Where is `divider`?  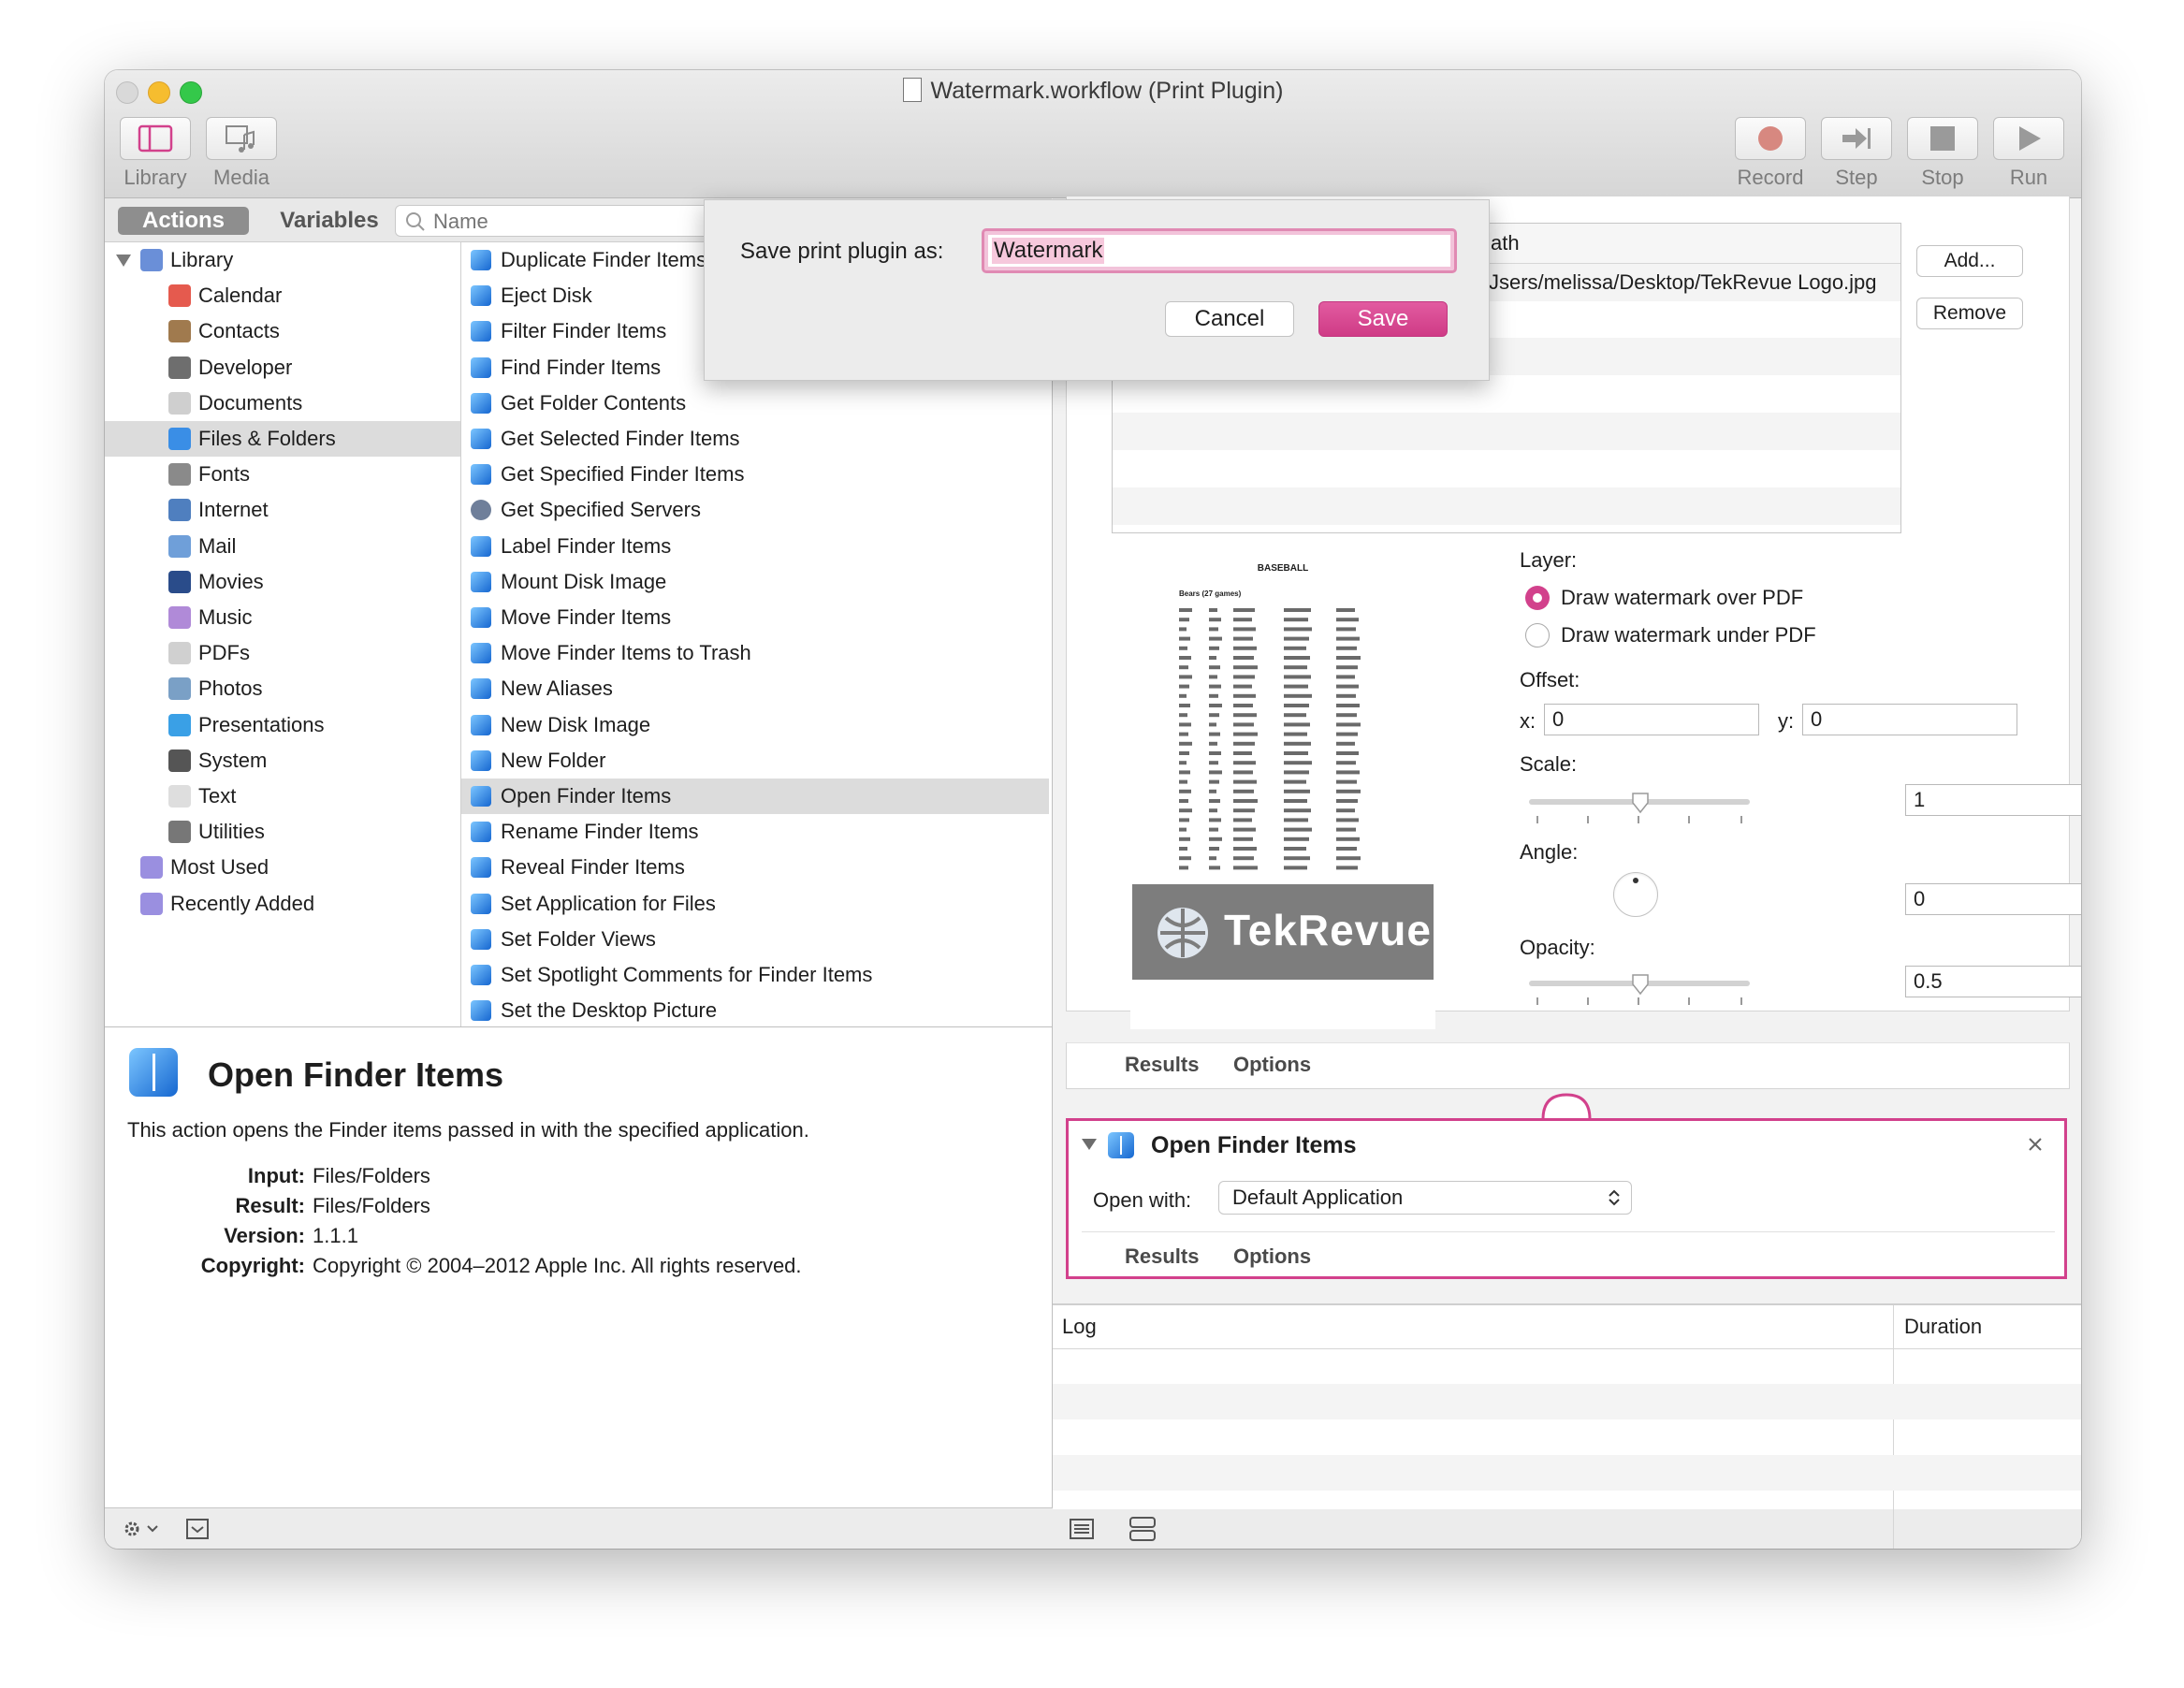
divider is located at coordinates (1568, 1231).